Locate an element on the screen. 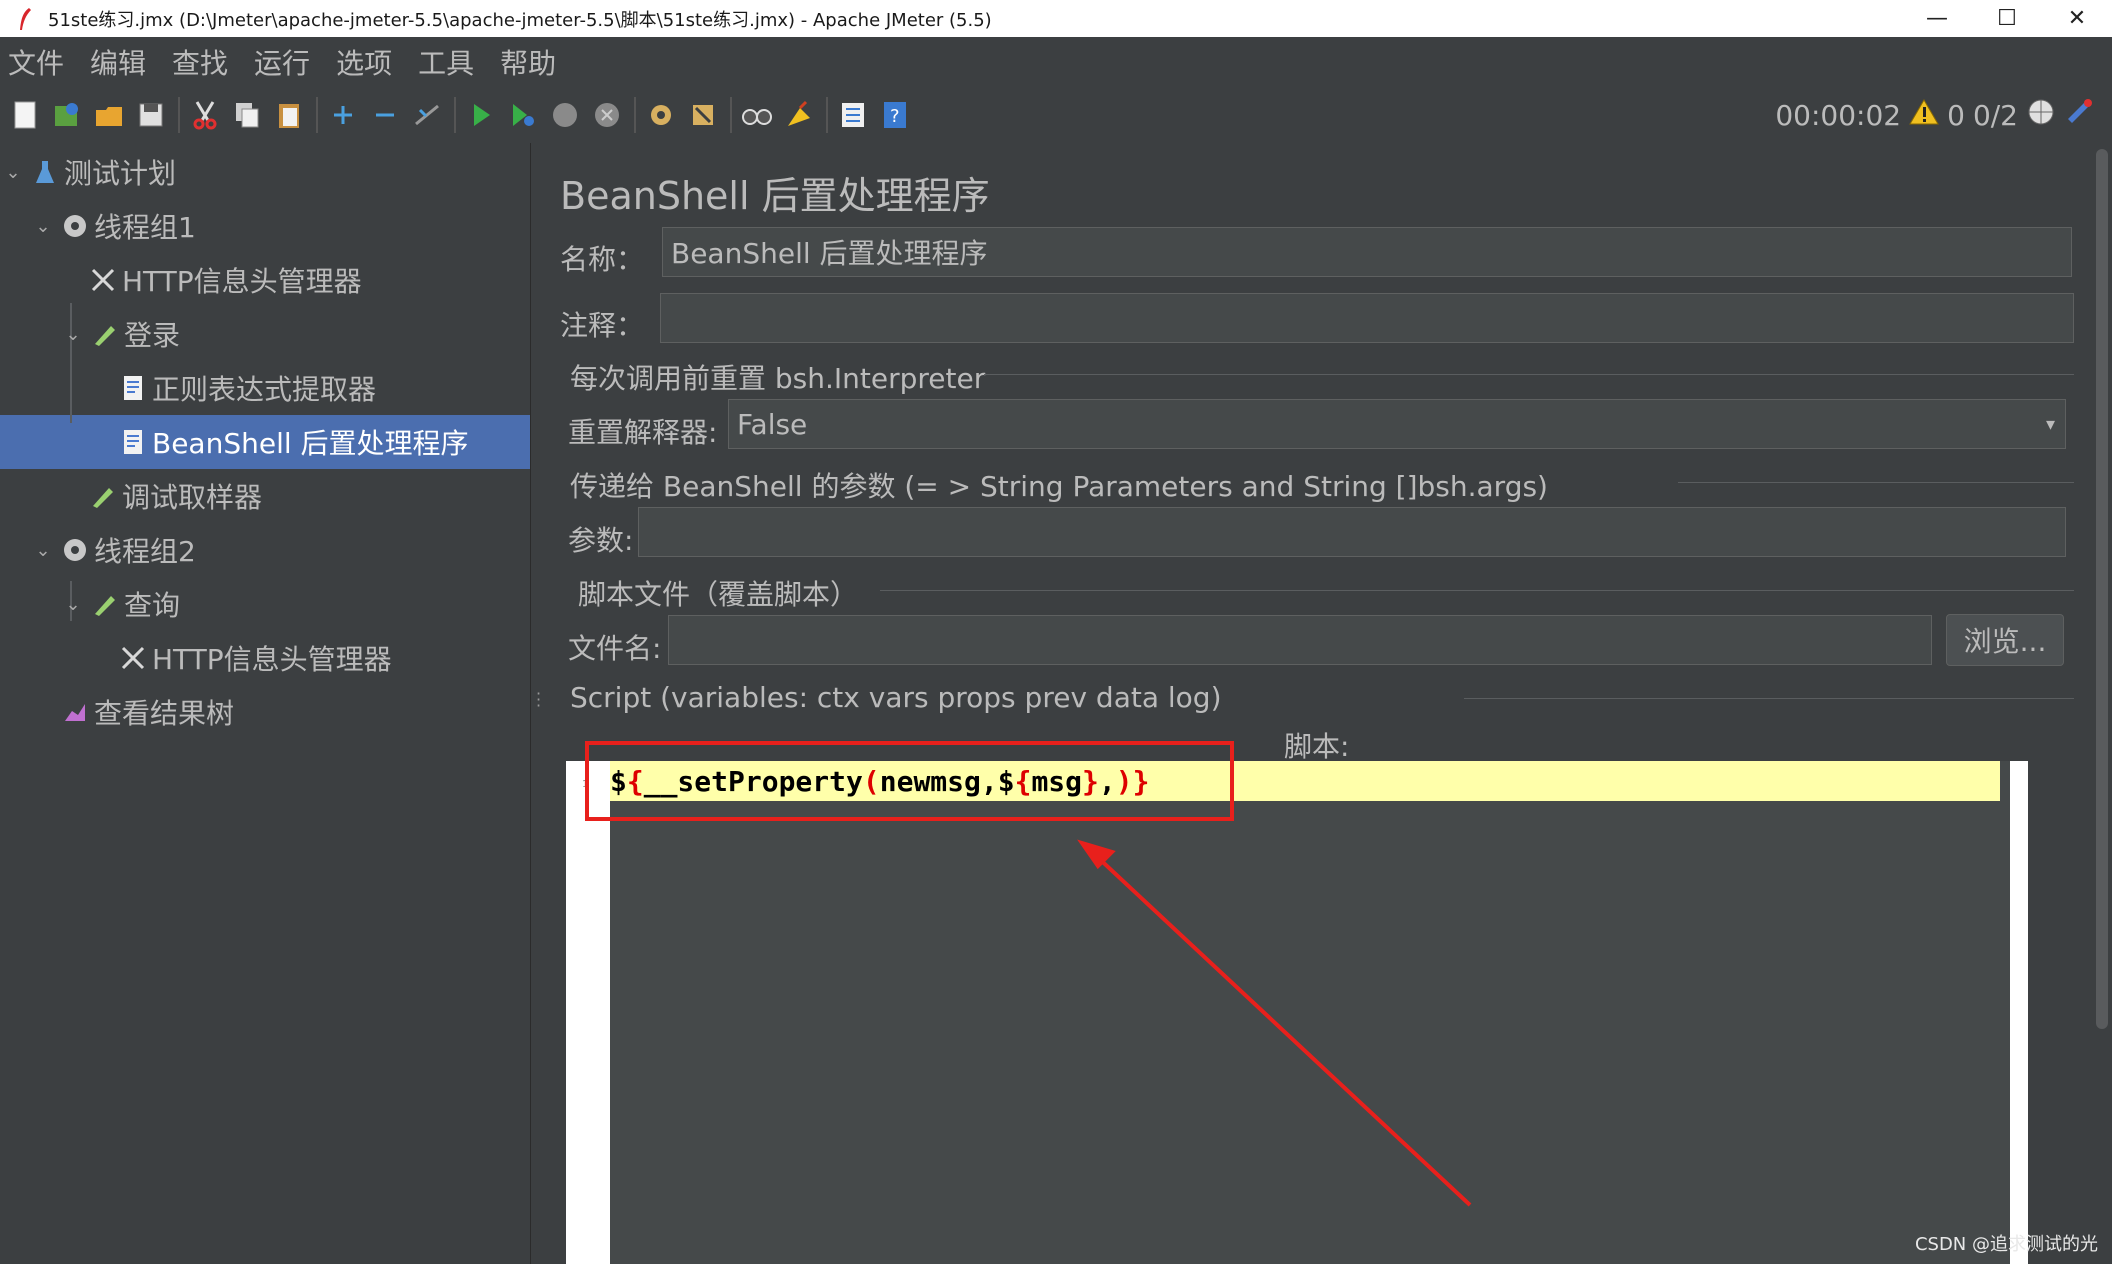  annotation-arrow is located at coordinates (1274, 1023).